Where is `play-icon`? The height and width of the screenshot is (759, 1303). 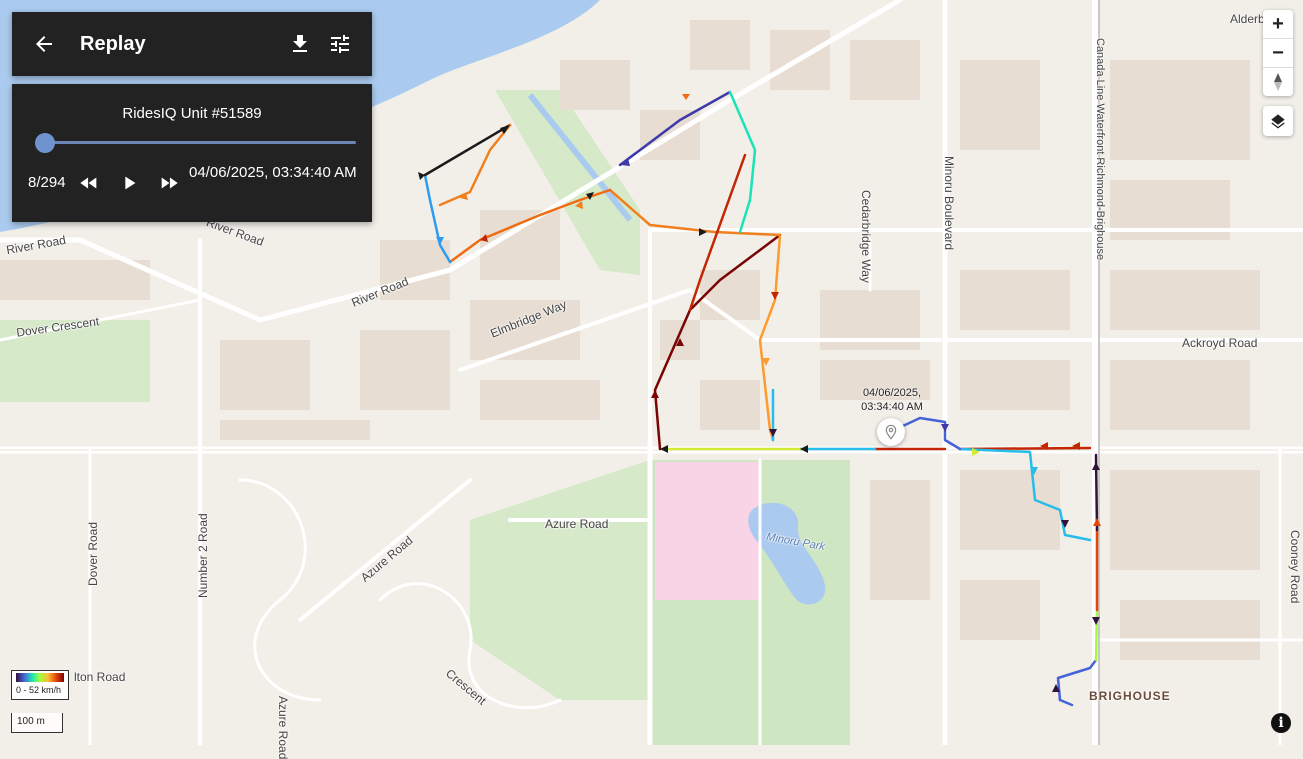
play-icon is located at coordinates (130, 183).